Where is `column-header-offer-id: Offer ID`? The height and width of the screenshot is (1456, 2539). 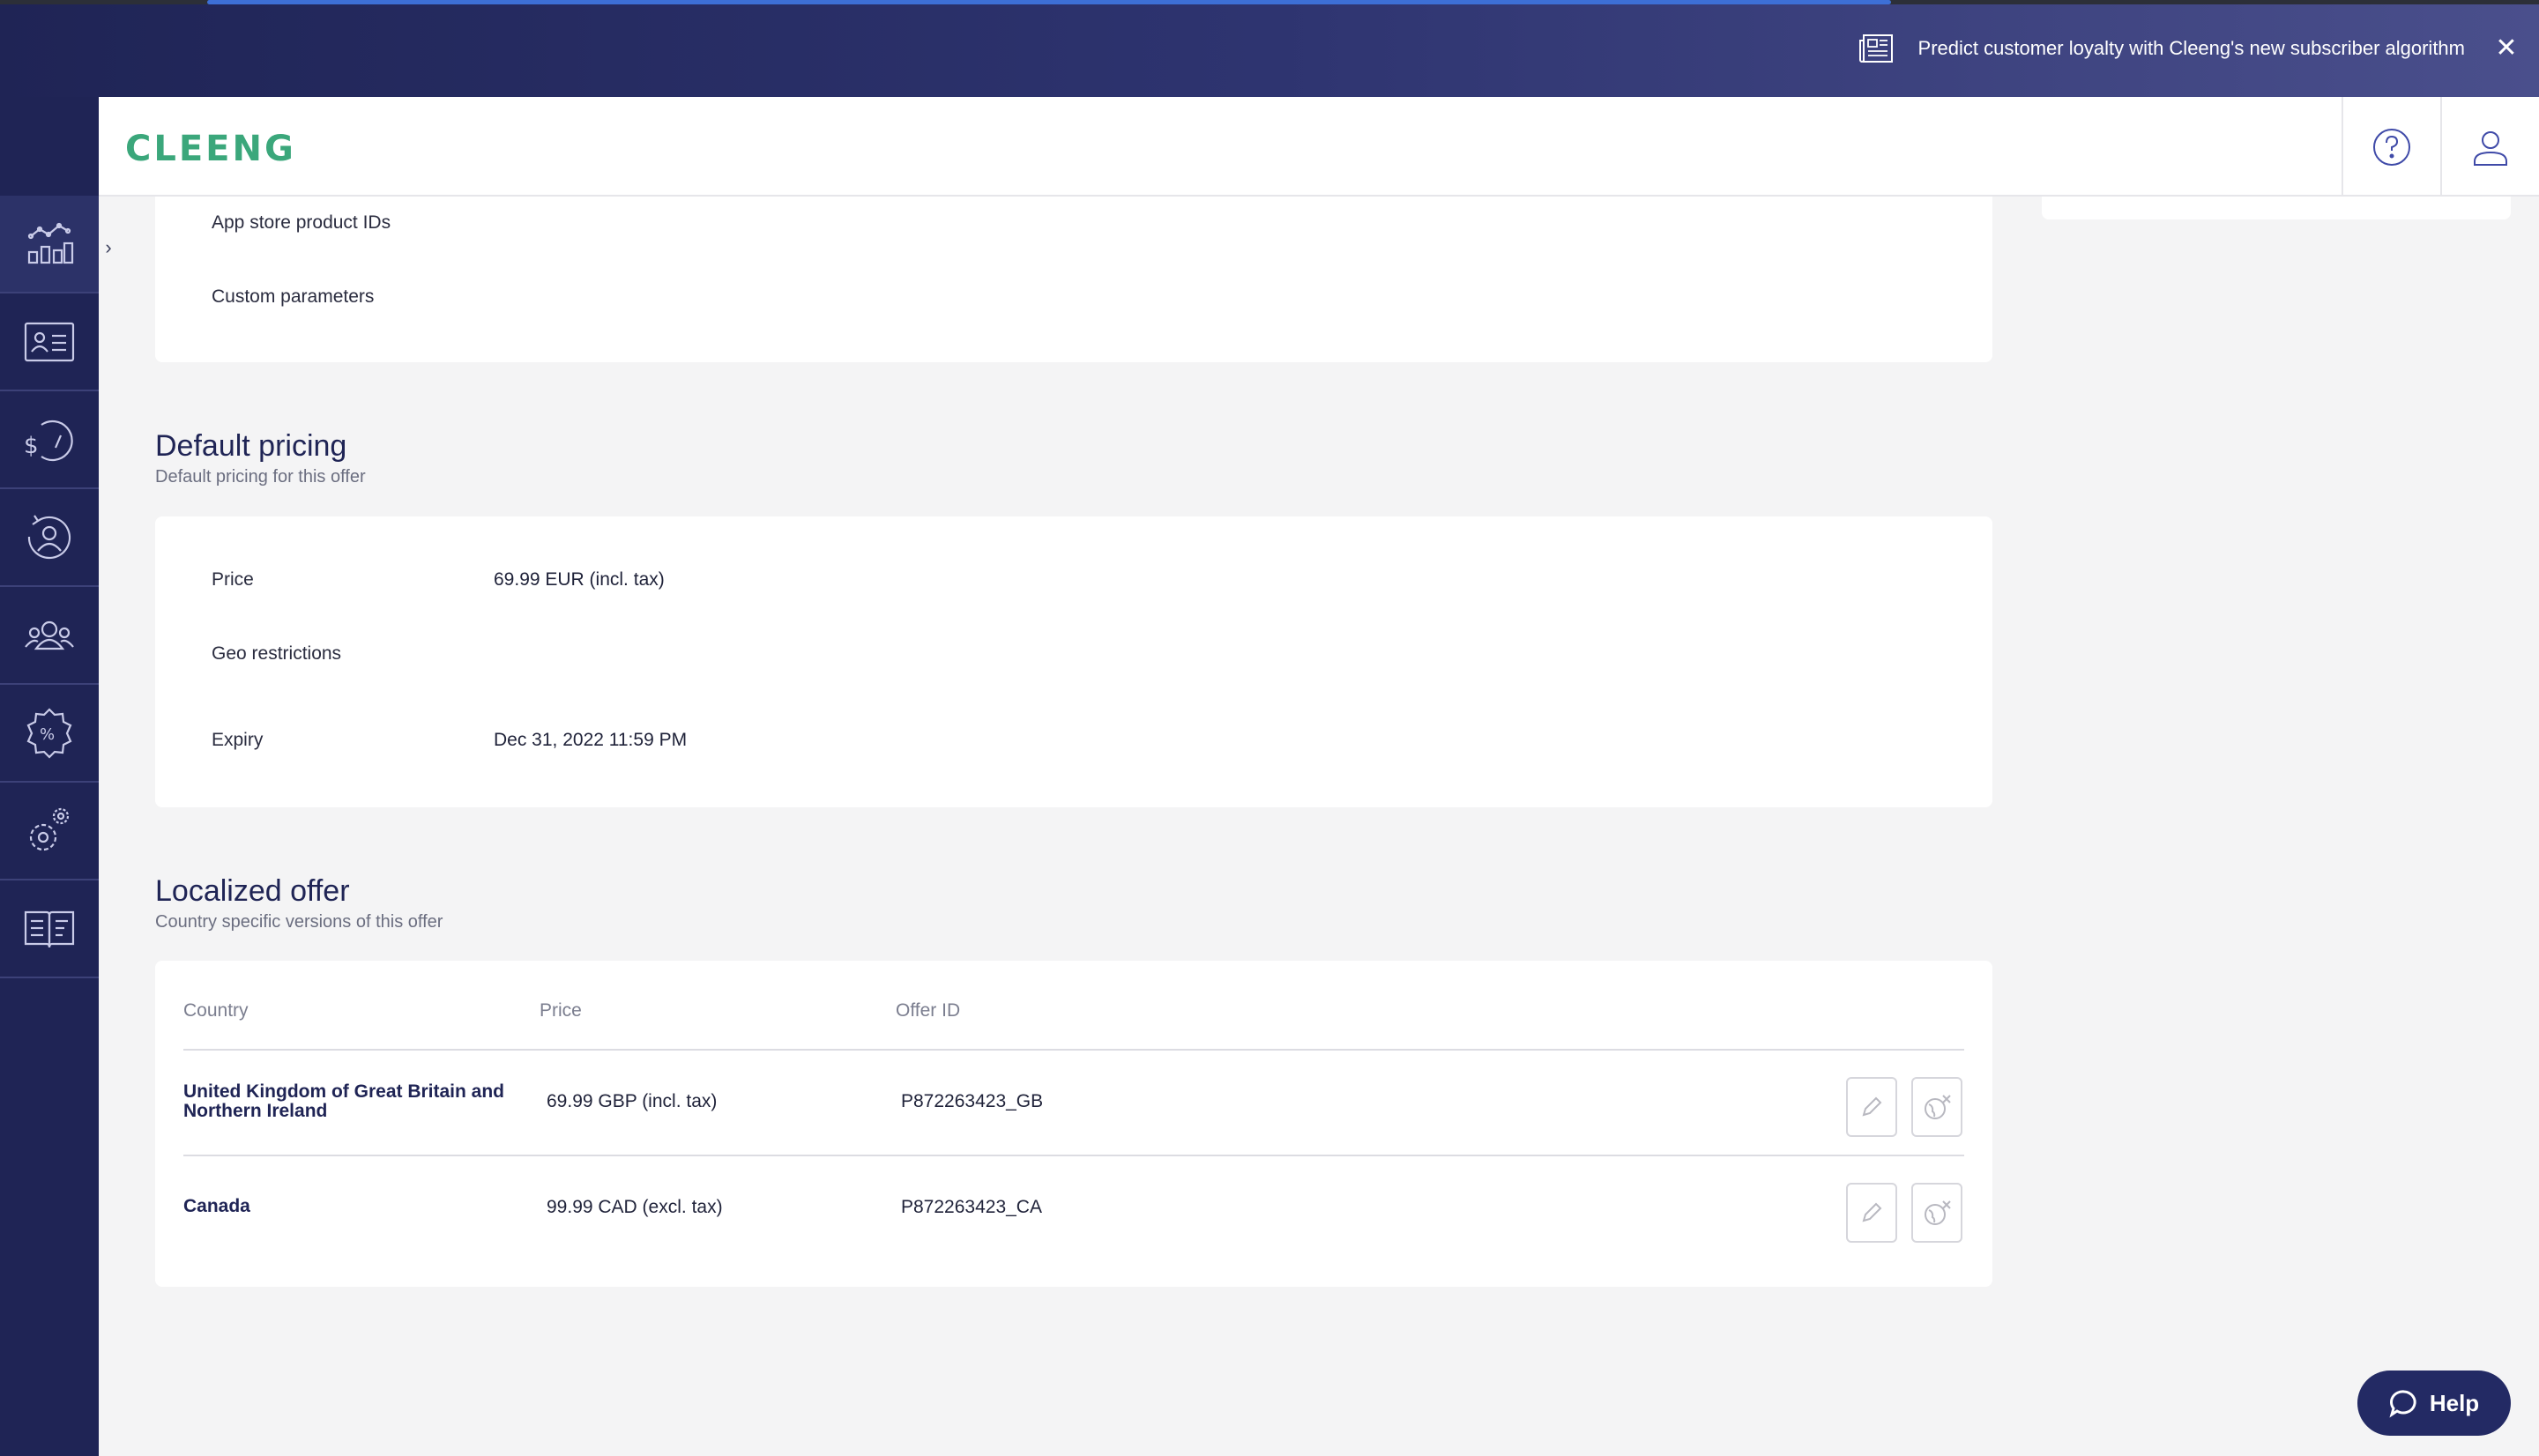
column-header-offer-id: Offer ID is located at coordinates (928, 1010).